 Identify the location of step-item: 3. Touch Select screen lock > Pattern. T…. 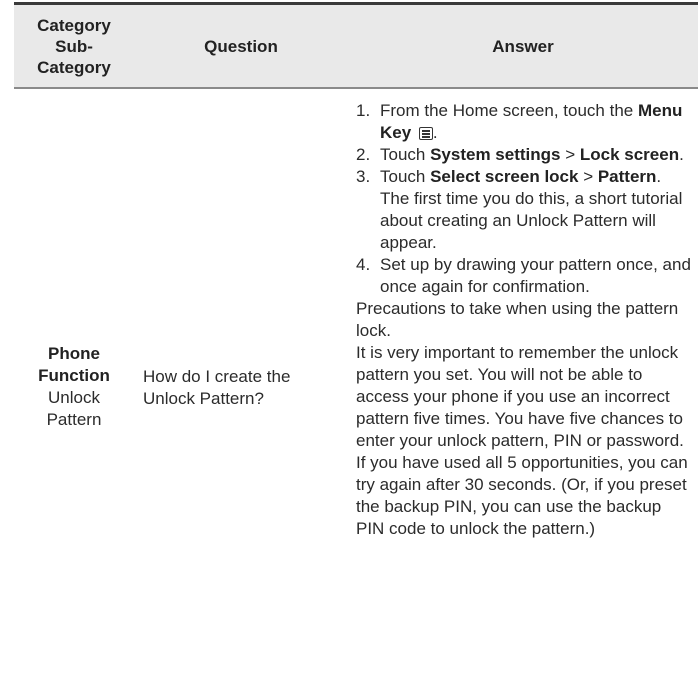
(525, 210).